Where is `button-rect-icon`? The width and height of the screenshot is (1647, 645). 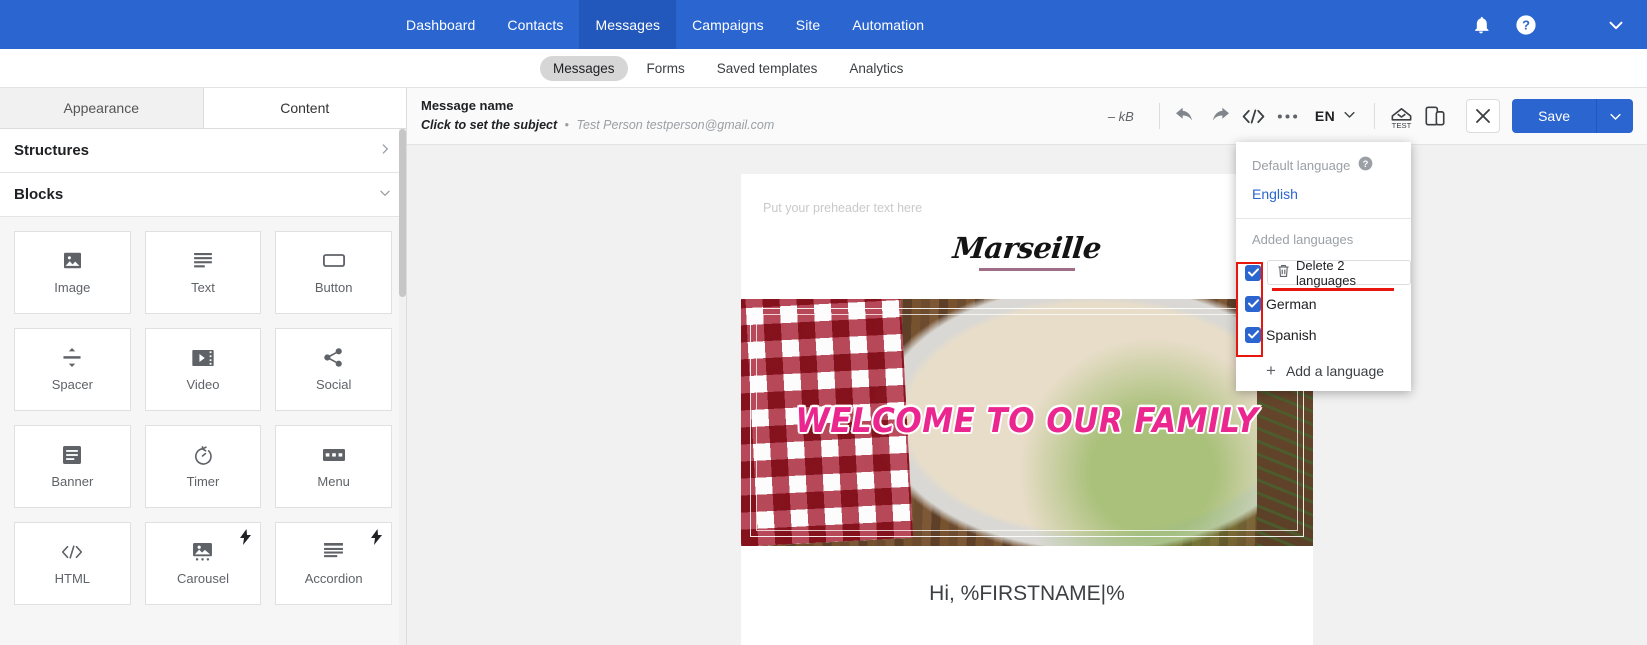 button-rect-icon is located at coordinates (333, 261).